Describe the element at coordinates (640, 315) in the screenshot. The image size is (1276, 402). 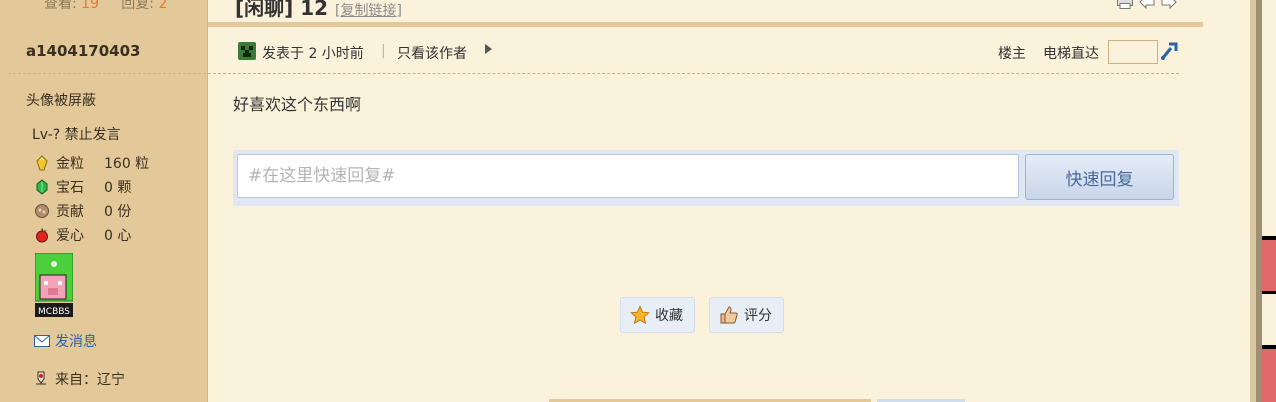
I see `star-icon` at that location.